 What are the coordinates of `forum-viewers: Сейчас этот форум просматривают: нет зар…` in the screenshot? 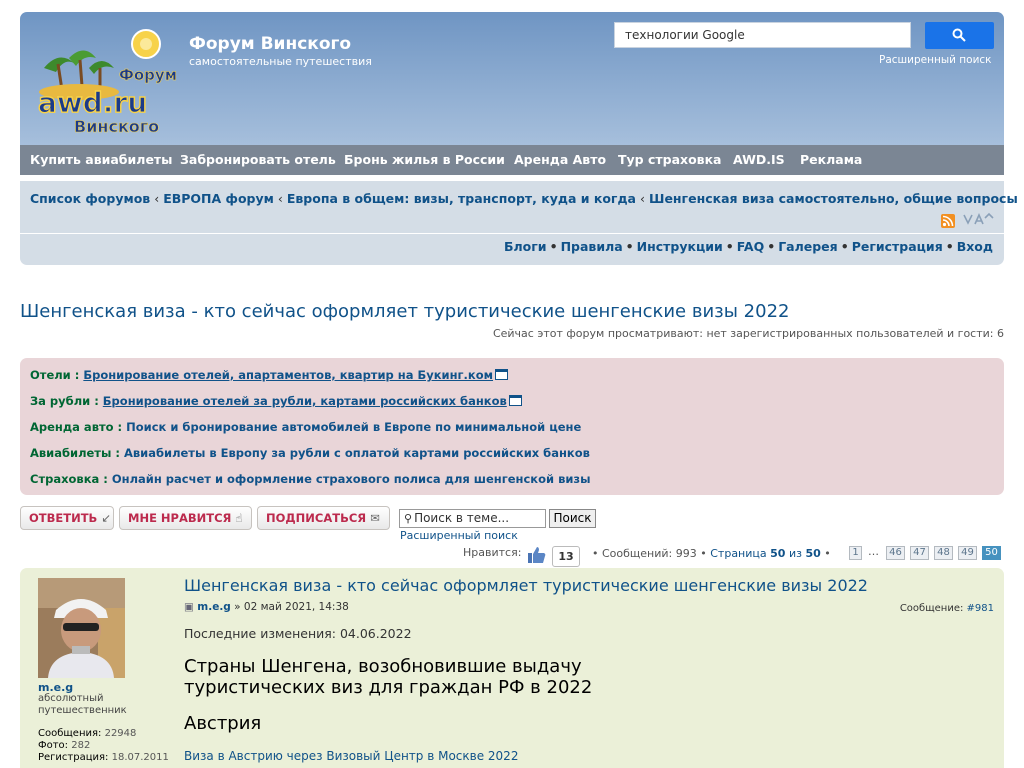 It's located at (748, 333).